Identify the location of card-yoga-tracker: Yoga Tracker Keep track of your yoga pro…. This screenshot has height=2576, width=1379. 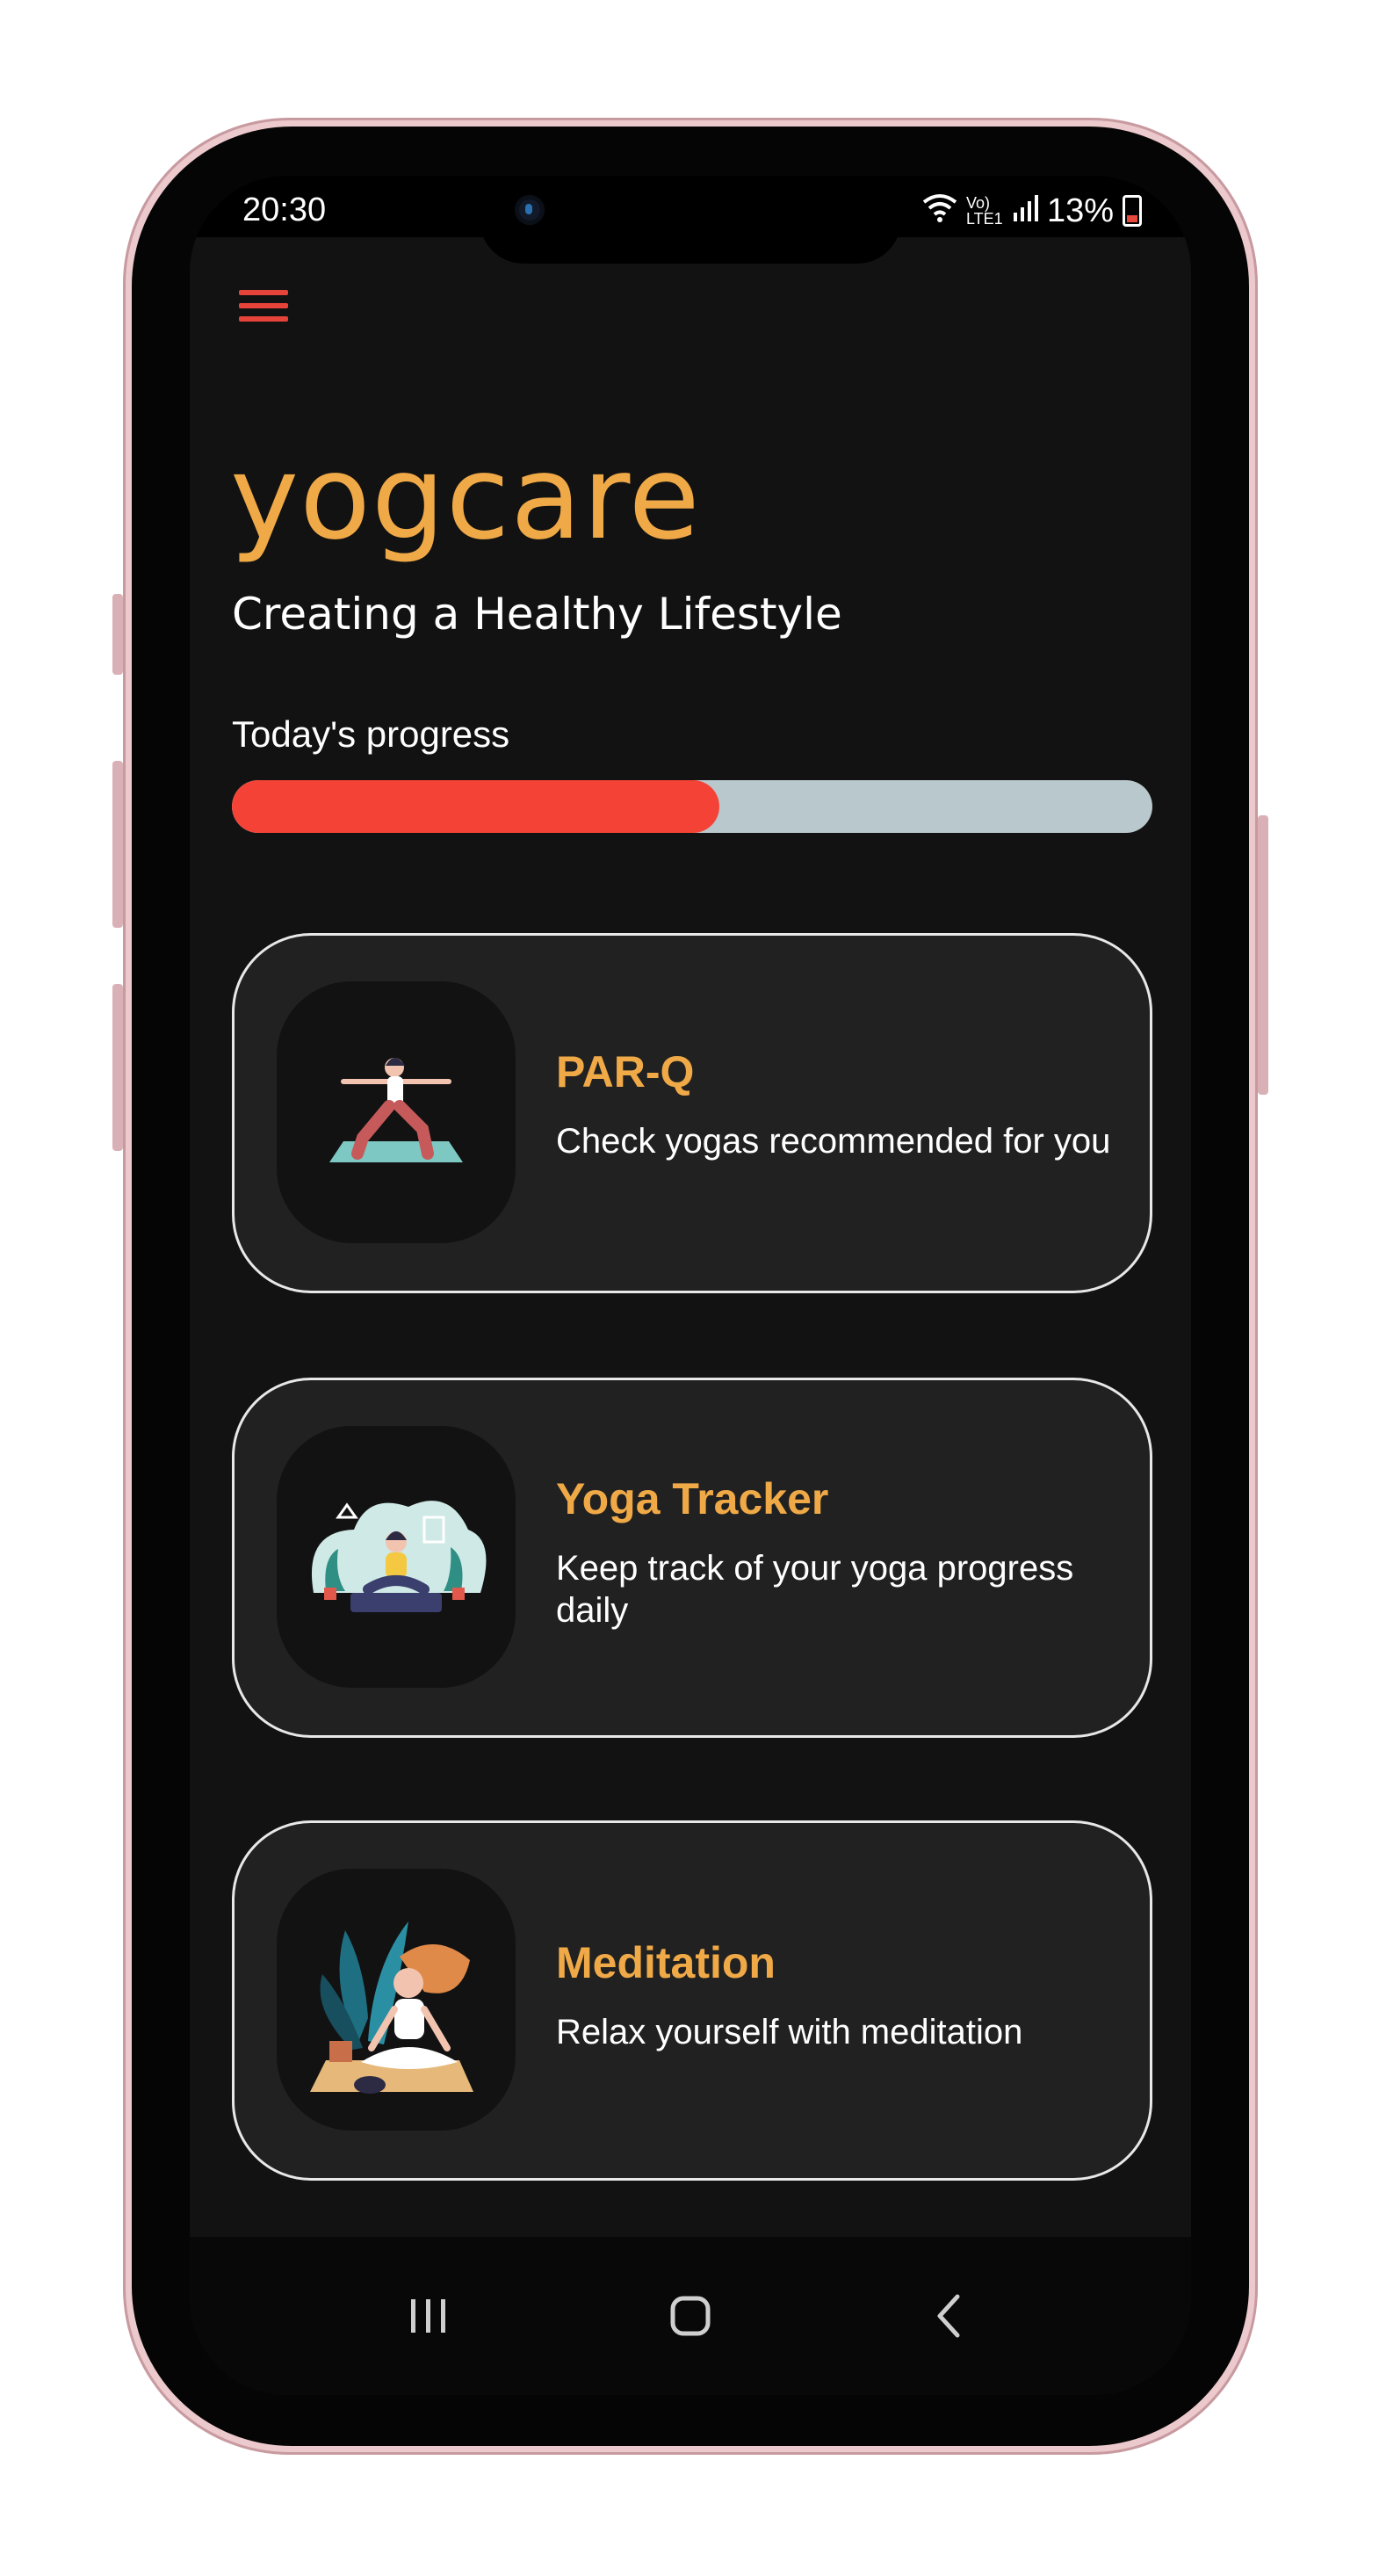
(692, 1558).